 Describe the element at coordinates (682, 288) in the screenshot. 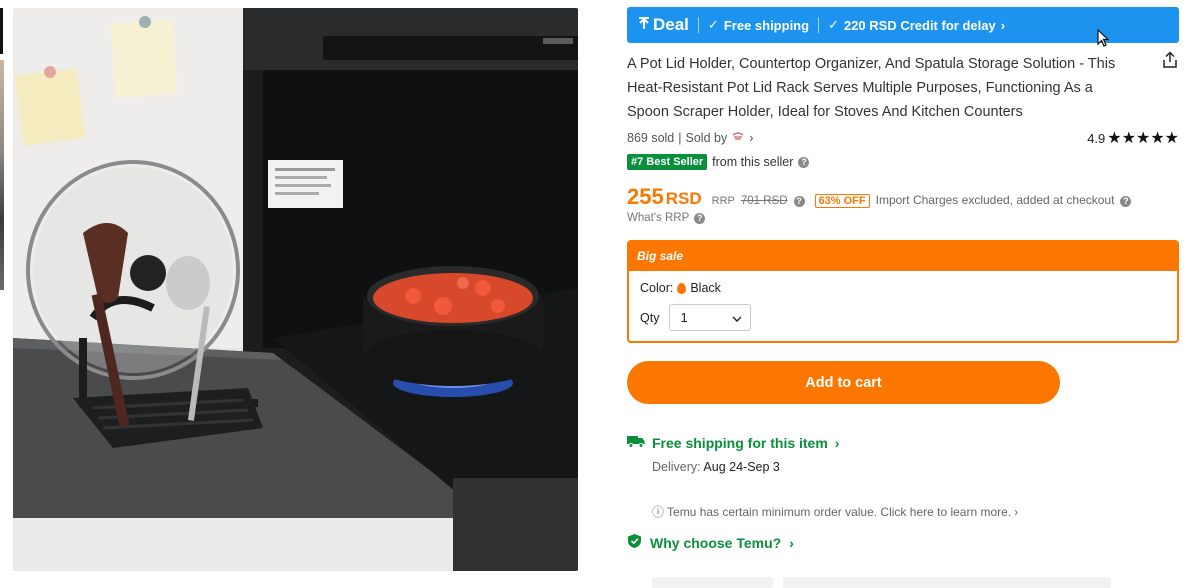

I see `color-swatch-icon` at that location.